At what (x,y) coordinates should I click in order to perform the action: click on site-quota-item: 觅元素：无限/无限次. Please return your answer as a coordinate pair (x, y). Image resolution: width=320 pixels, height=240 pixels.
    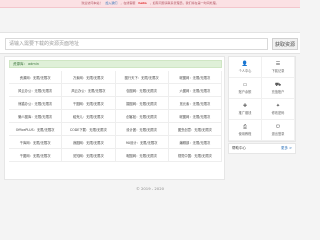
    Looking at the image, I should click on (195, 103).